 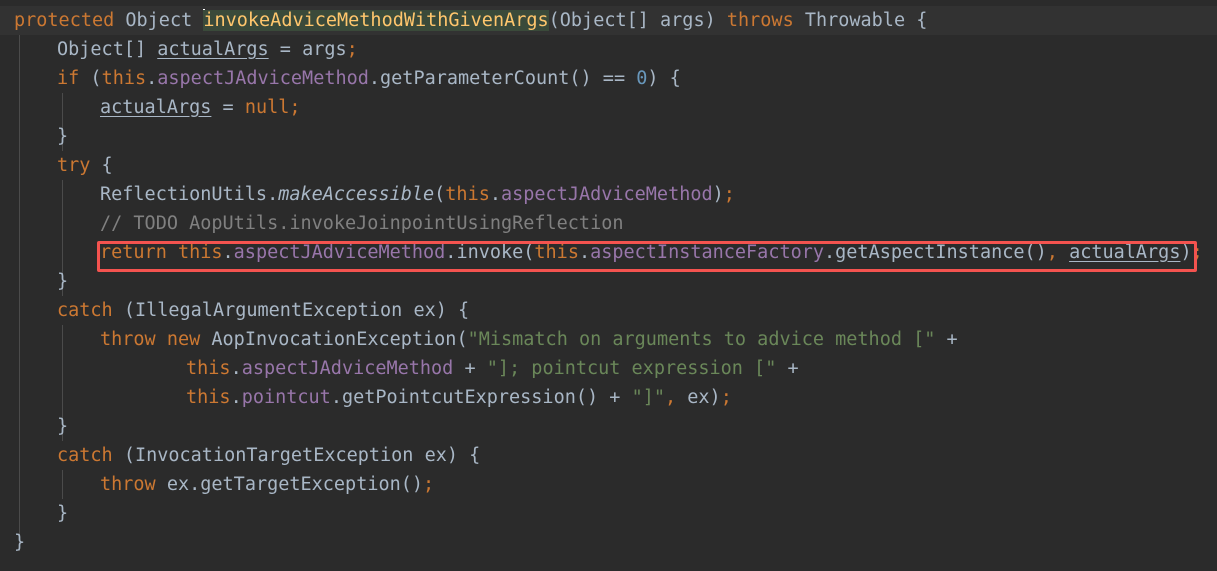 I want to click on code-token: "]; pointcut expression [", so click(x=631, y=368).